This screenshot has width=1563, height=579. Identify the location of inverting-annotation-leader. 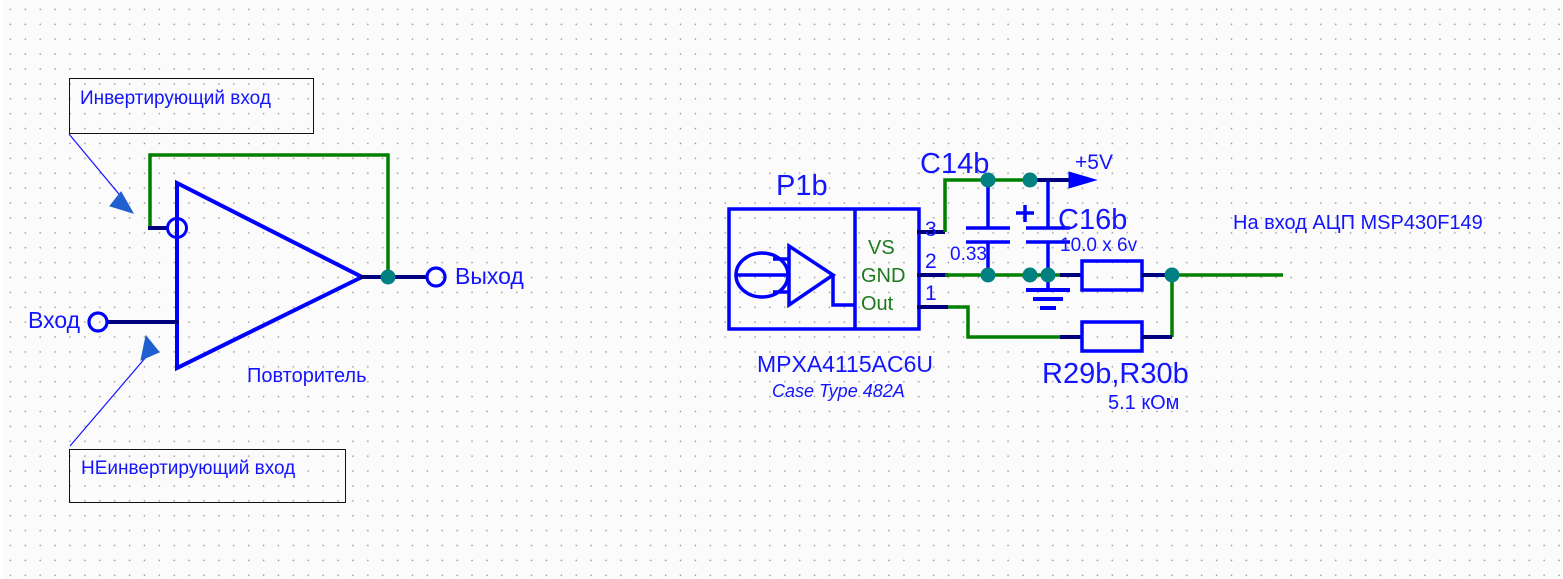
(101, 173).